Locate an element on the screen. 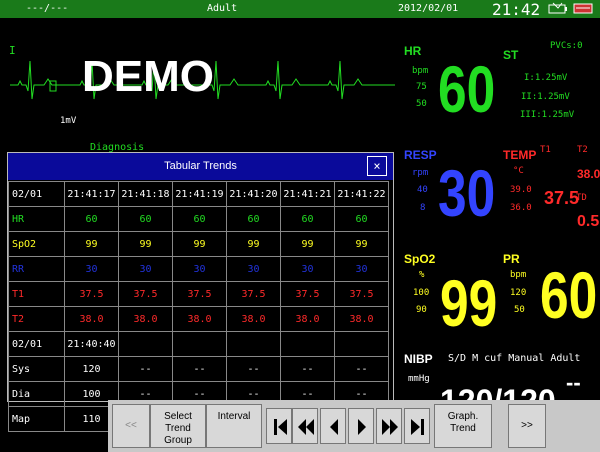 The height and width of the screenshot is (452, 600). pvcs-value: PVCs:0 is located at coordinates (566, 46).